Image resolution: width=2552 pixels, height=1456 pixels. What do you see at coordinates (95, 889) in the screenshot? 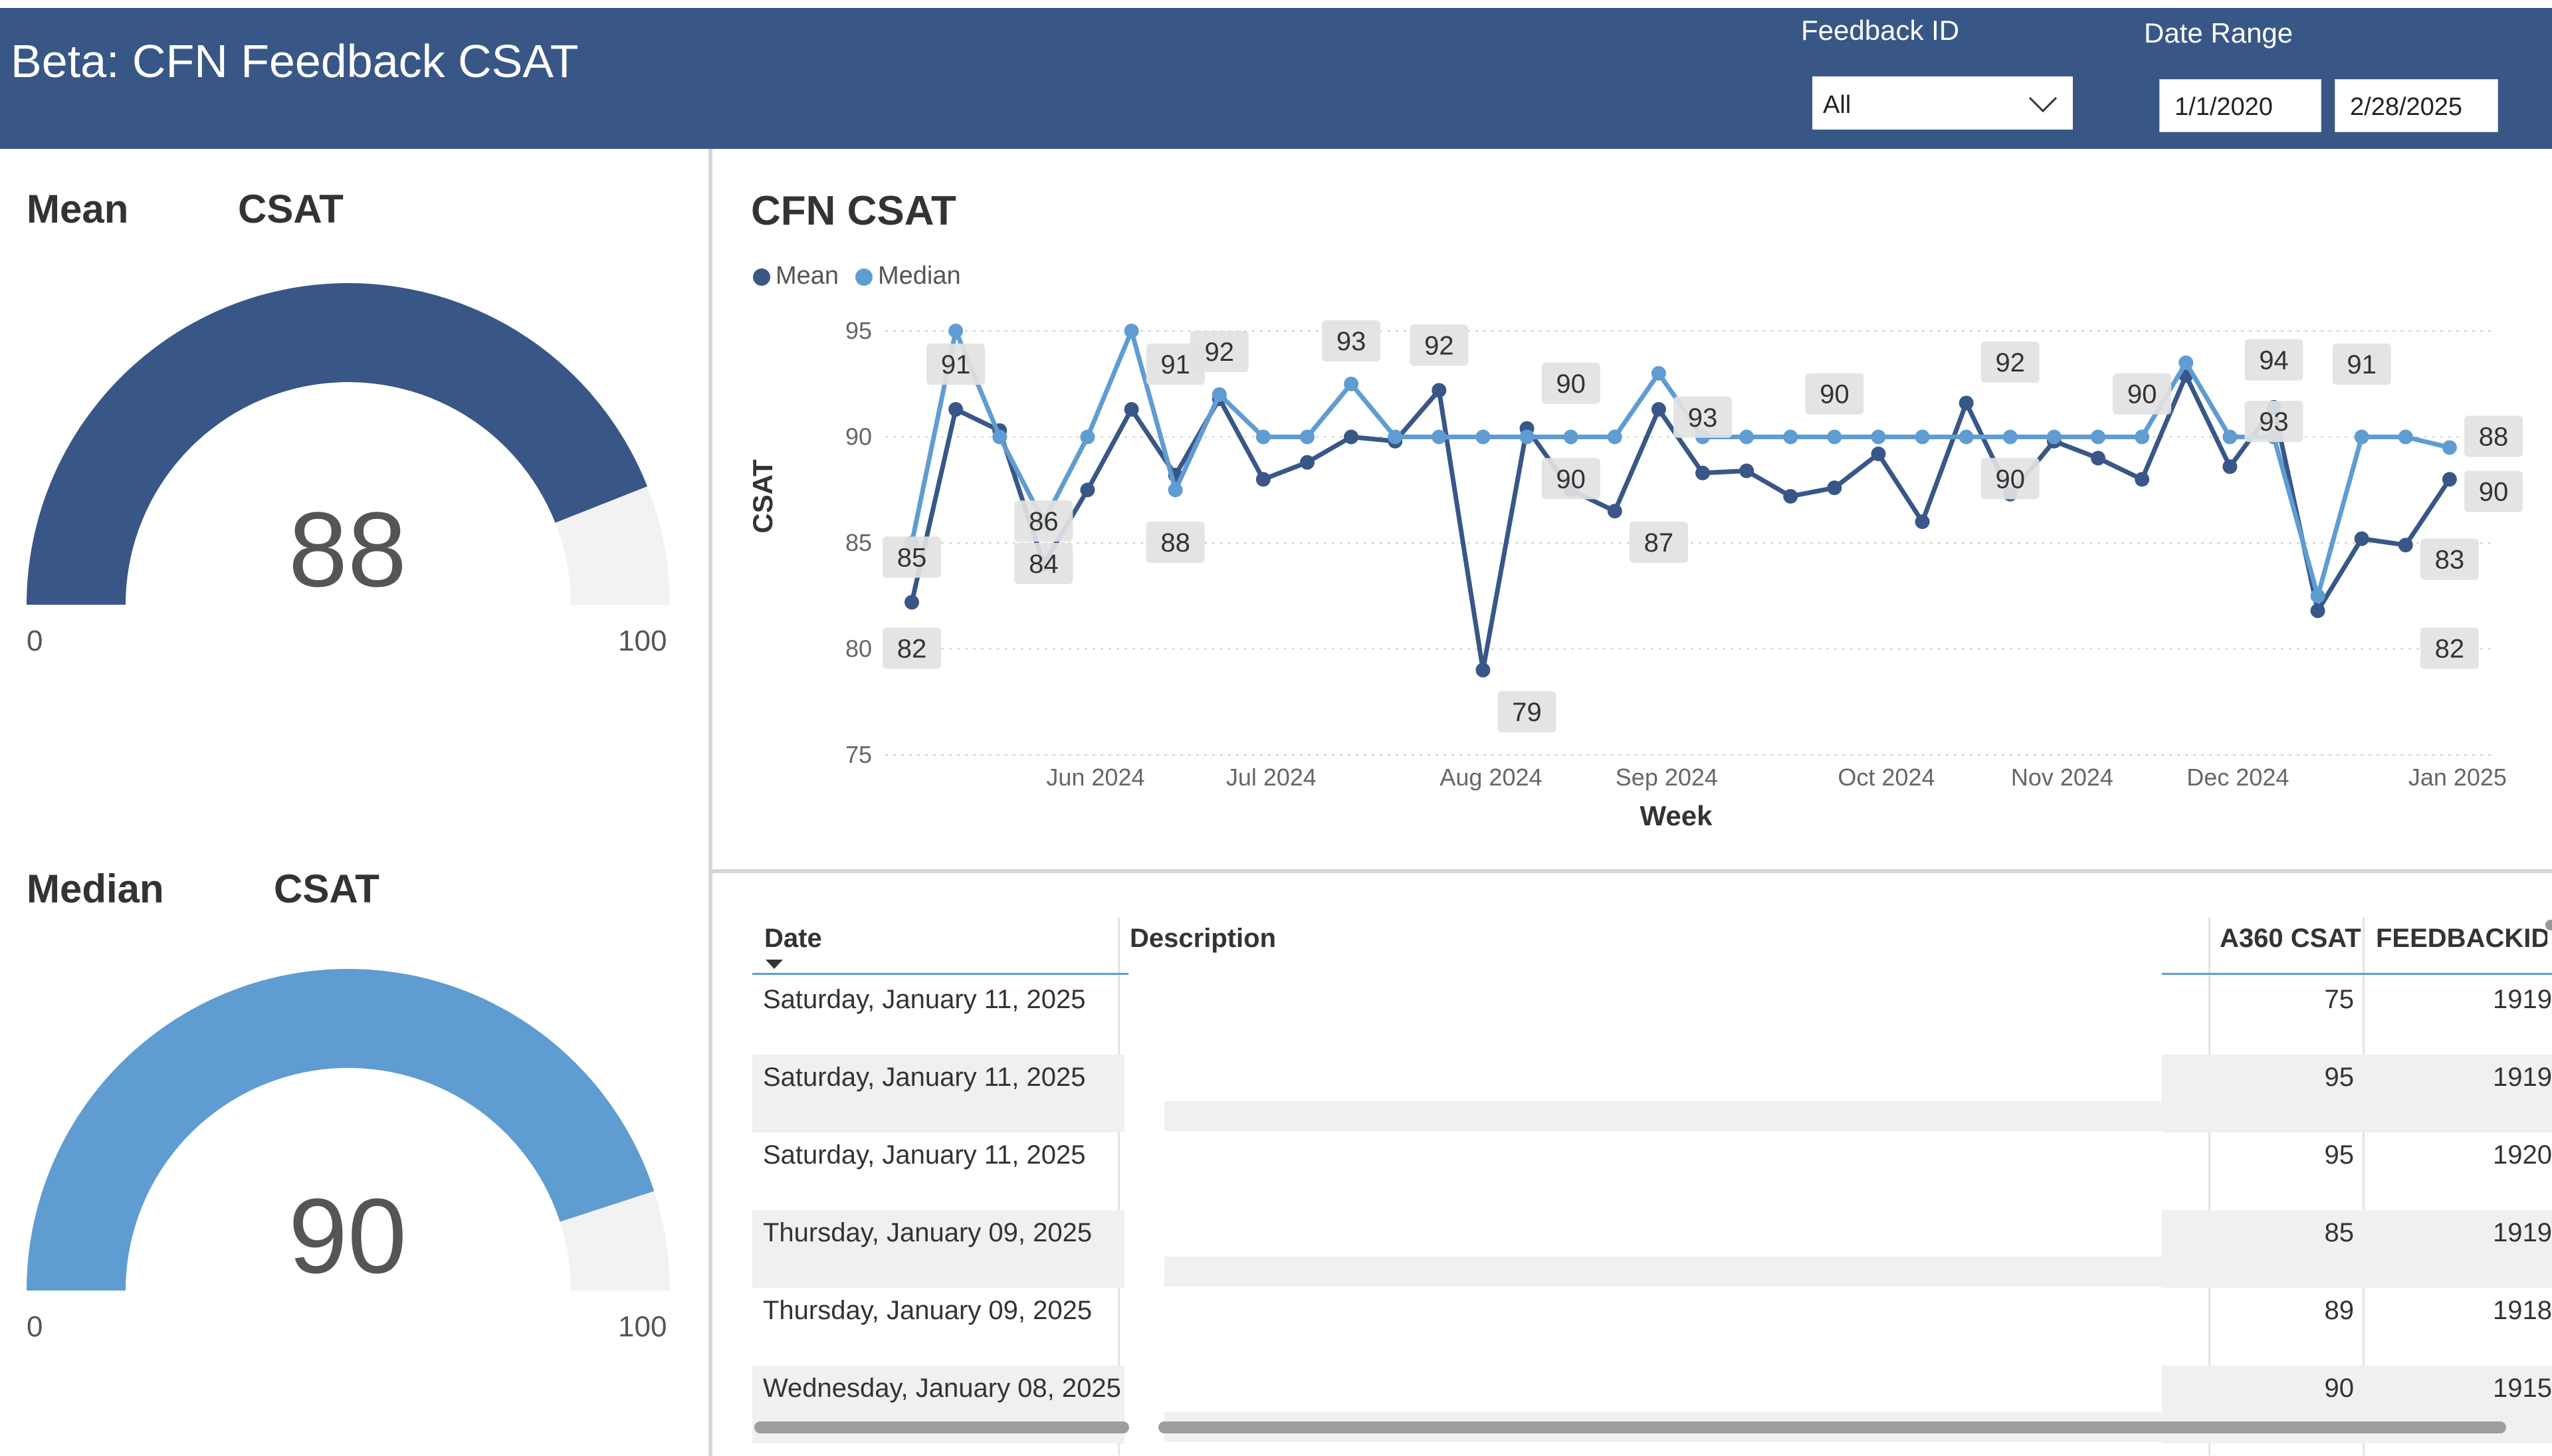
I see `median-gauge-title-left: Median` at bounding box center [95, 889].